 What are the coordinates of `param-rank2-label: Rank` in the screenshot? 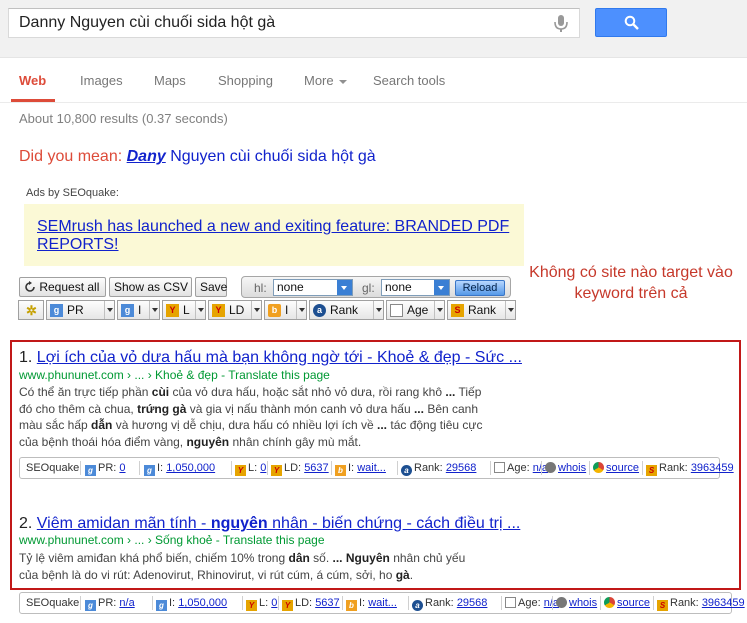 It's located at (482, 310).